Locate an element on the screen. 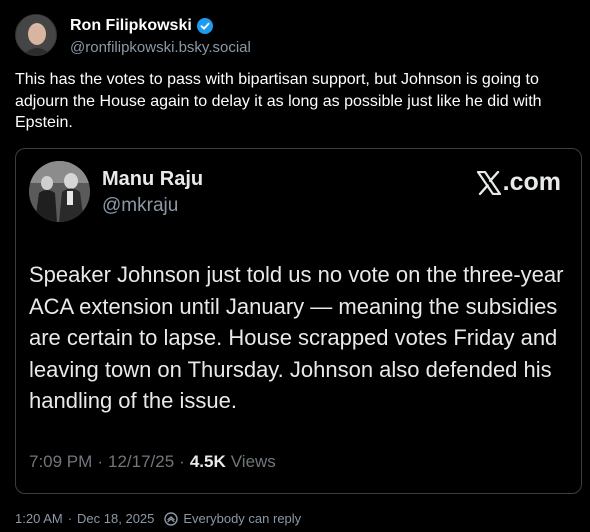 Image resolution: width=590 pixels, height=532 pixels. embed-views-count: 4.5K is located at coordinates (207, 461).